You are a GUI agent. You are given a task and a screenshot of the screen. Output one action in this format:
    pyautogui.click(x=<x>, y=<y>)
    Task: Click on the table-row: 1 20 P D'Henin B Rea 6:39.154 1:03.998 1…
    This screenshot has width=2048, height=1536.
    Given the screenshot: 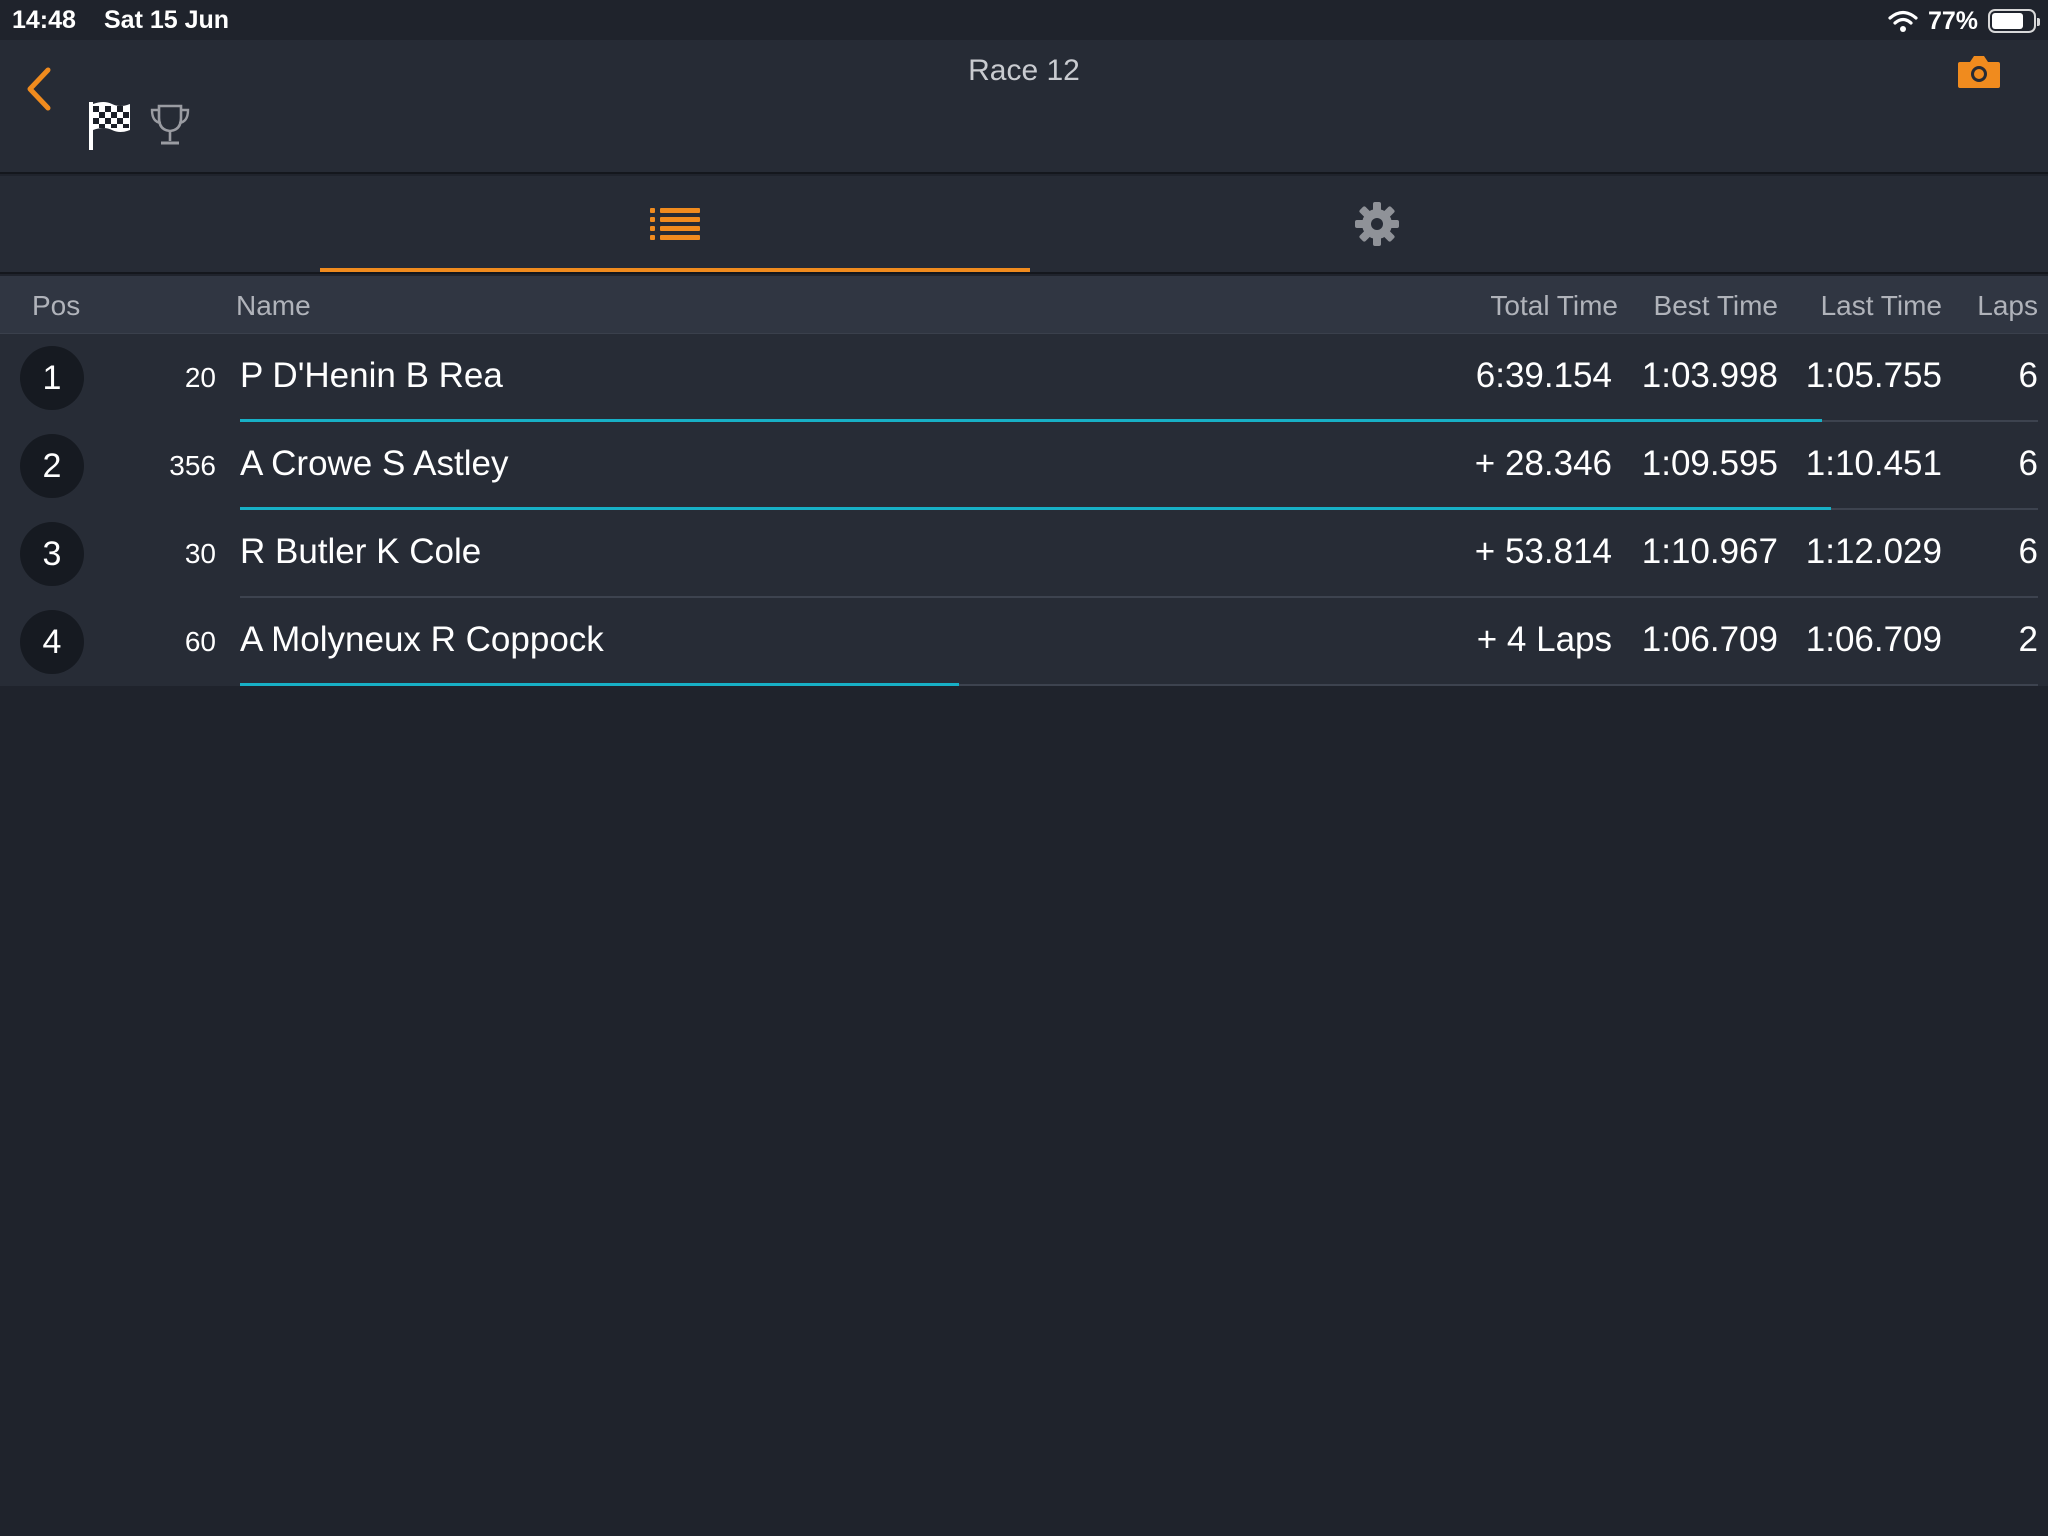 What is the action you would take?
    pyautogui.click(x=1024, y=378)
    